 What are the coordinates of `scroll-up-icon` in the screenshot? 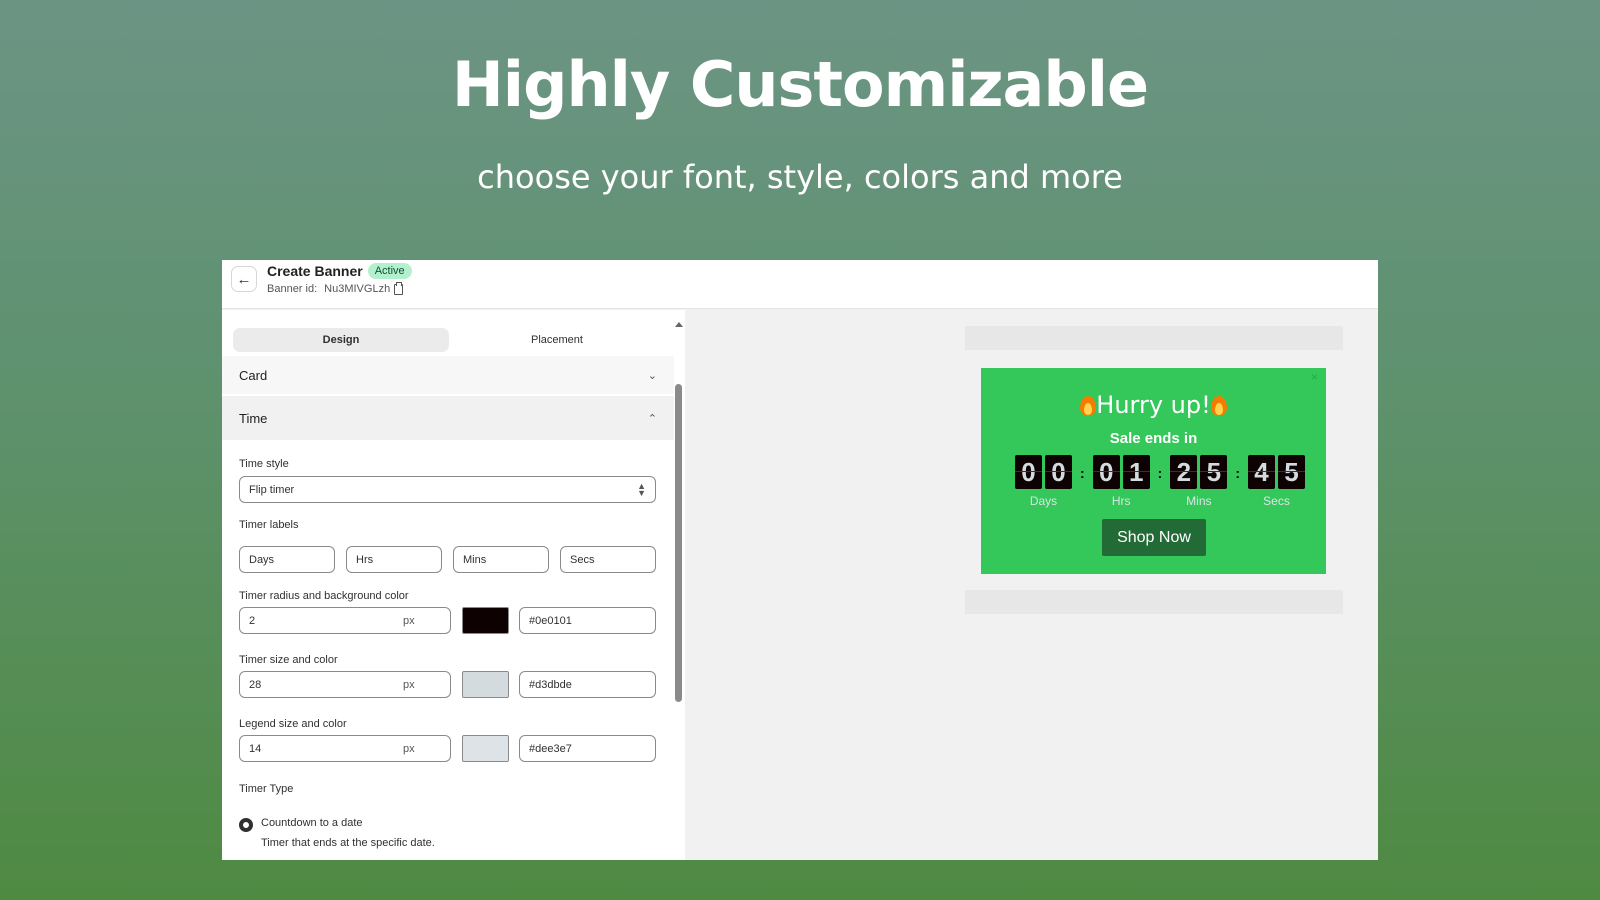 It's located at (679, 324).